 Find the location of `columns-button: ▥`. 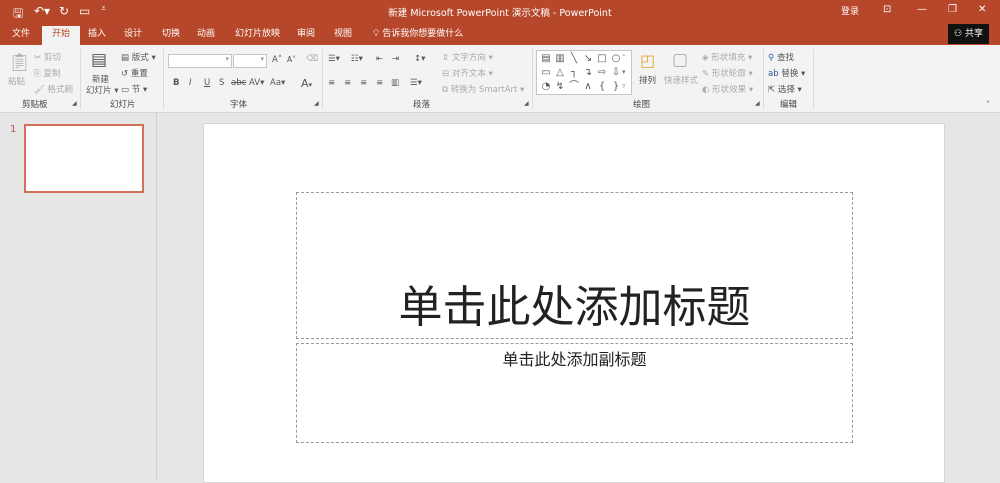

columns-button: ▥ is located at coordinates (395, 83).